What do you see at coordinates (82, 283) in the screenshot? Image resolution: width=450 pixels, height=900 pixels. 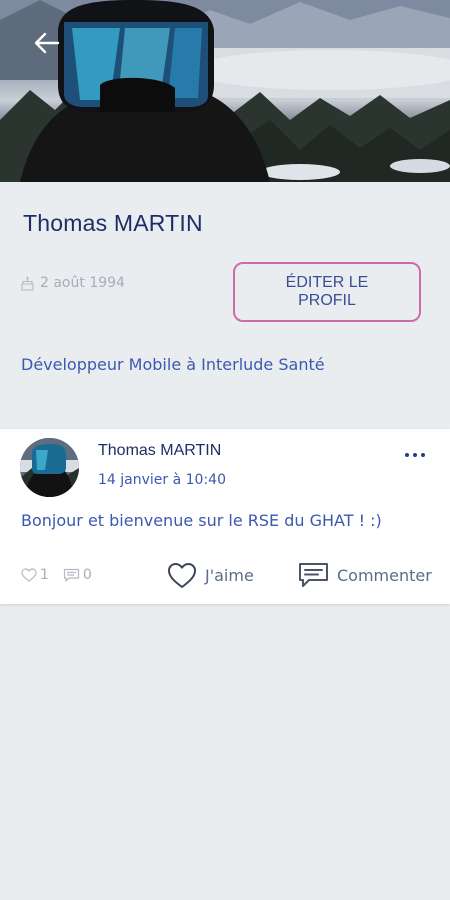 I see `birth-date: 2 août 1994` at bounding box center [82, 283].